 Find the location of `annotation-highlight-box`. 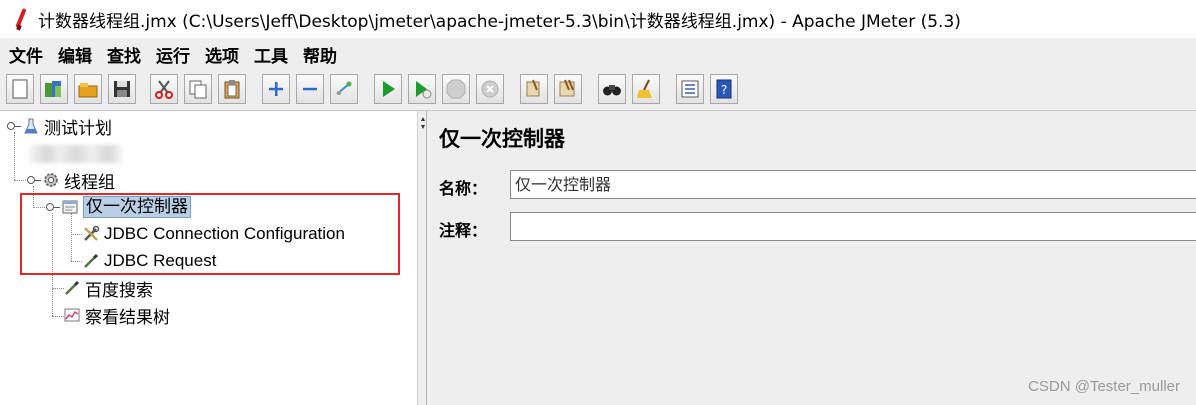

annotation-highlight-box is located at coordinates (210, 234).